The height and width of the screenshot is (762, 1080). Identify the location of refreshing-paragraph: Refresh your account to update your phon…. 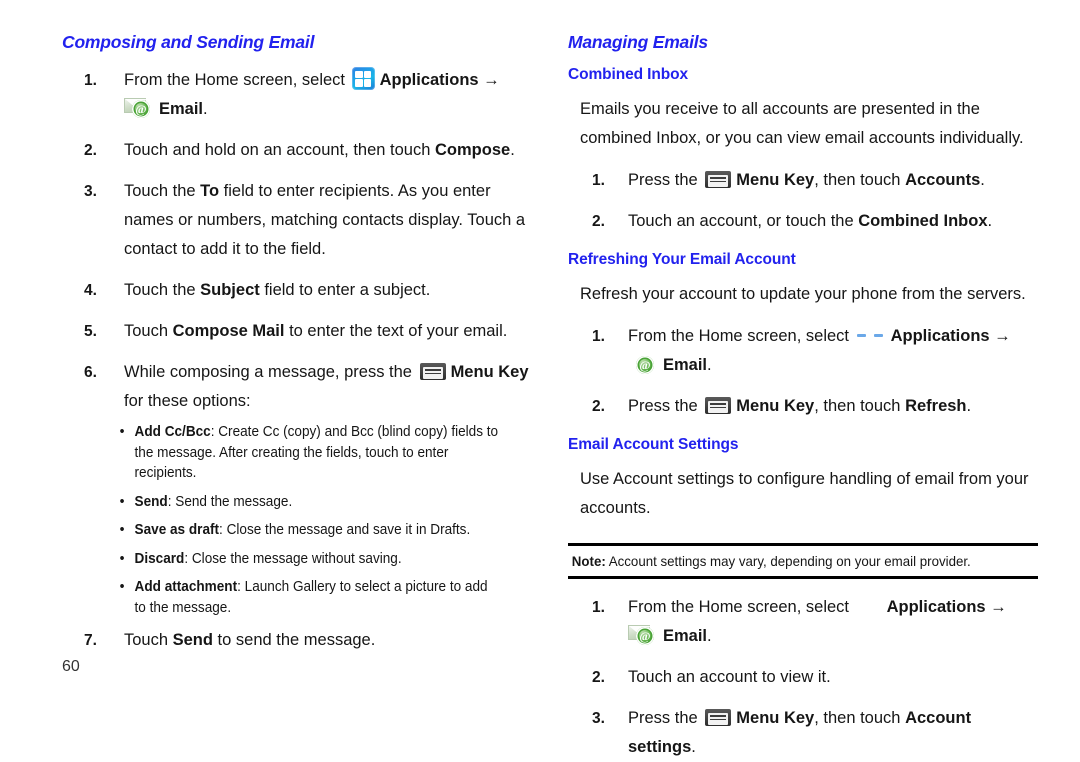
(803, 294).